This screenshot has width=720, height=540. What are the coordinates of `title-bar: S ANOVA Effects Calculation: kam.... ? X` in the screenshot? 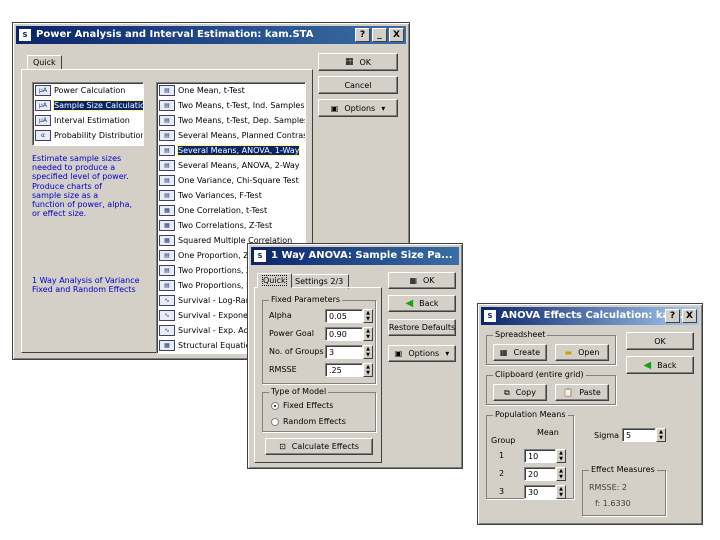 It's located at (590, 316).